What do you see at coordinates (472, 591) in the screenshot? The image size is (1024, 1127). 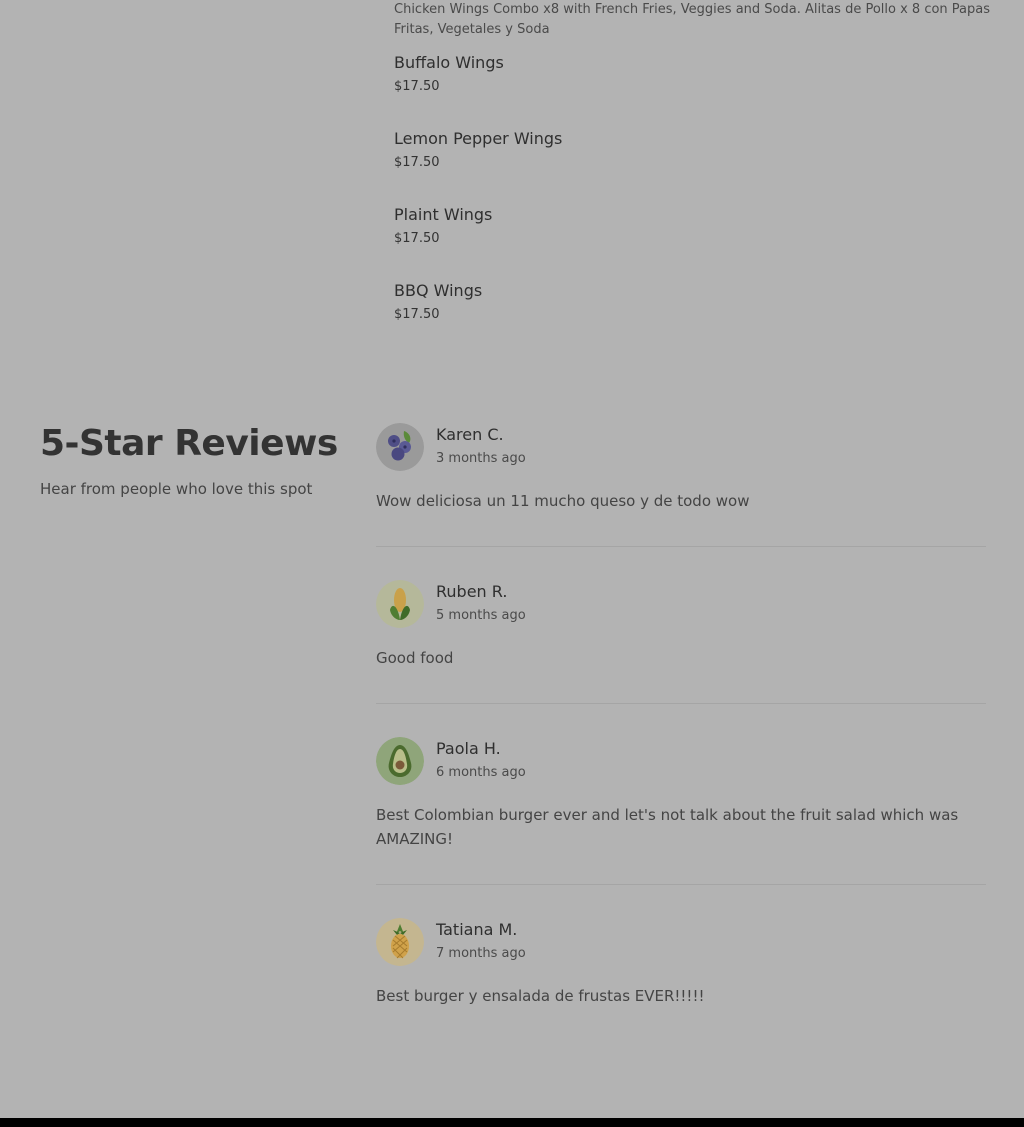 I see `reviewer-name: Ruben R.` at bounding box center [472, 591].